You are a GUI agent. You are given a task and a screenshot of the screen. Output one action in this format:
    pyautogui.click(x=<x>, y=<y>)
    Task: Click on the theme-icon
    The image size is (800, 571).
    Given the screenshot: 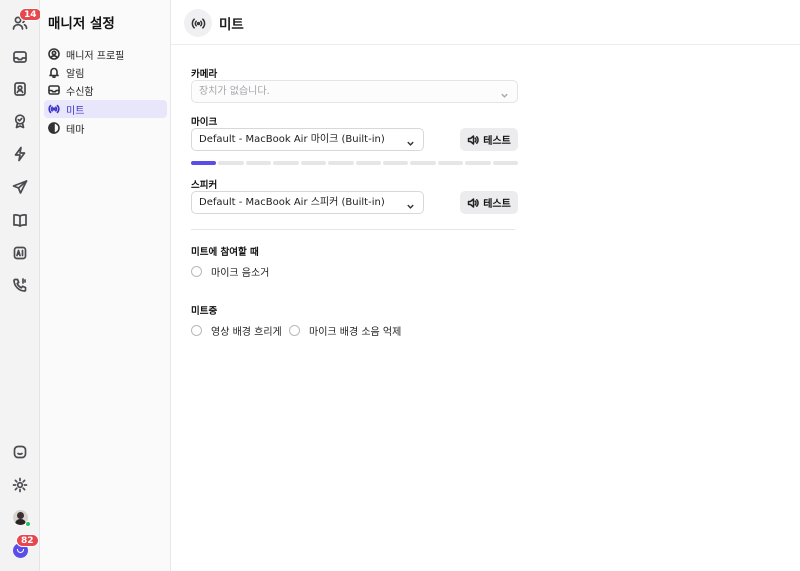 What is the action you would take?
    pyautogui.click(x=54, y=128)
    